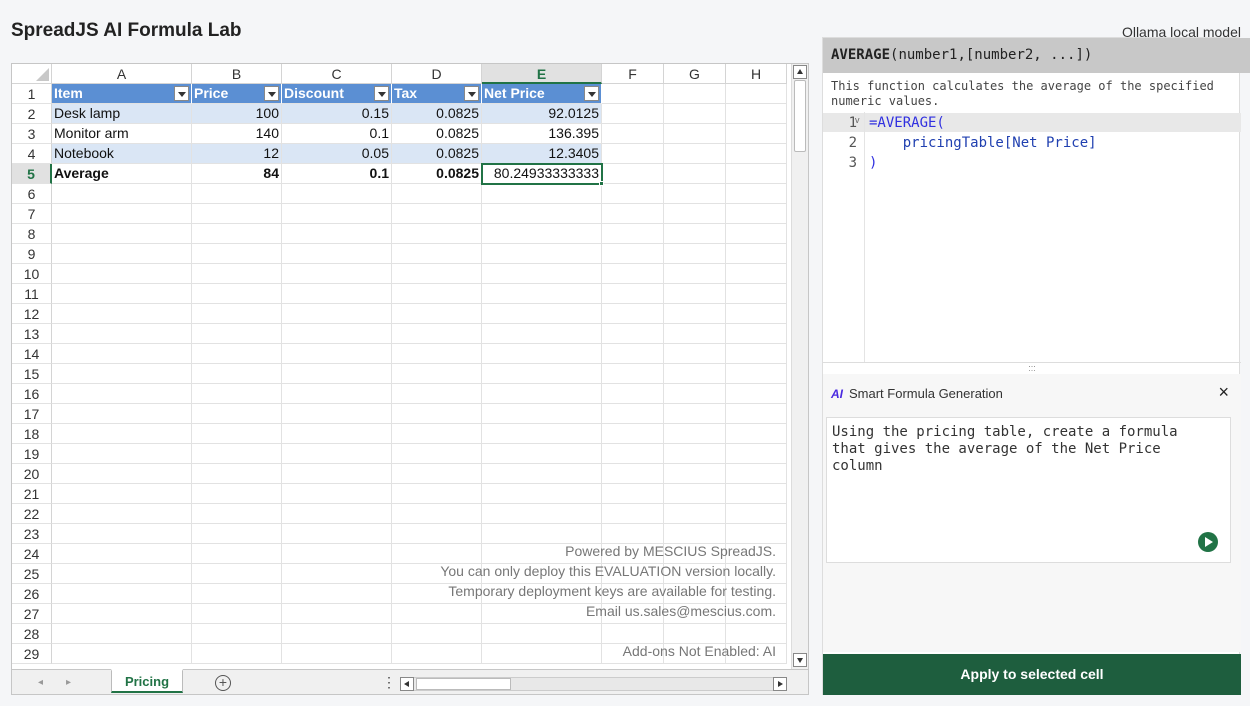 Image resolution: width=1250 pixels, height=706 pixels. What do you see at coordinates (542, 434) in the screenshot?
I see `cell-e18` at bounding box center [542, 434].